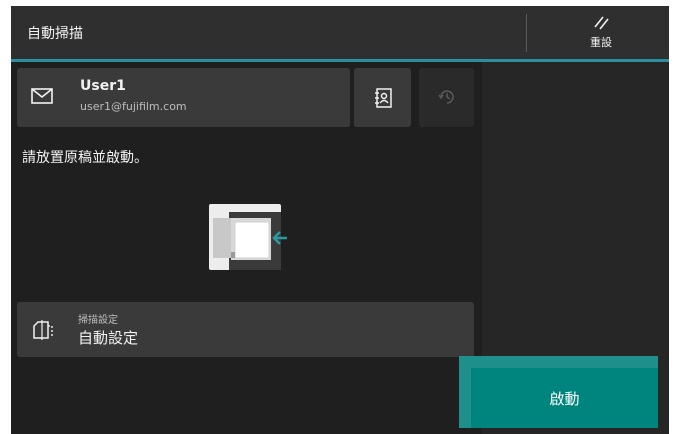 The image size is (680, 434). I want to click on mail-icon, so click(42, 98).